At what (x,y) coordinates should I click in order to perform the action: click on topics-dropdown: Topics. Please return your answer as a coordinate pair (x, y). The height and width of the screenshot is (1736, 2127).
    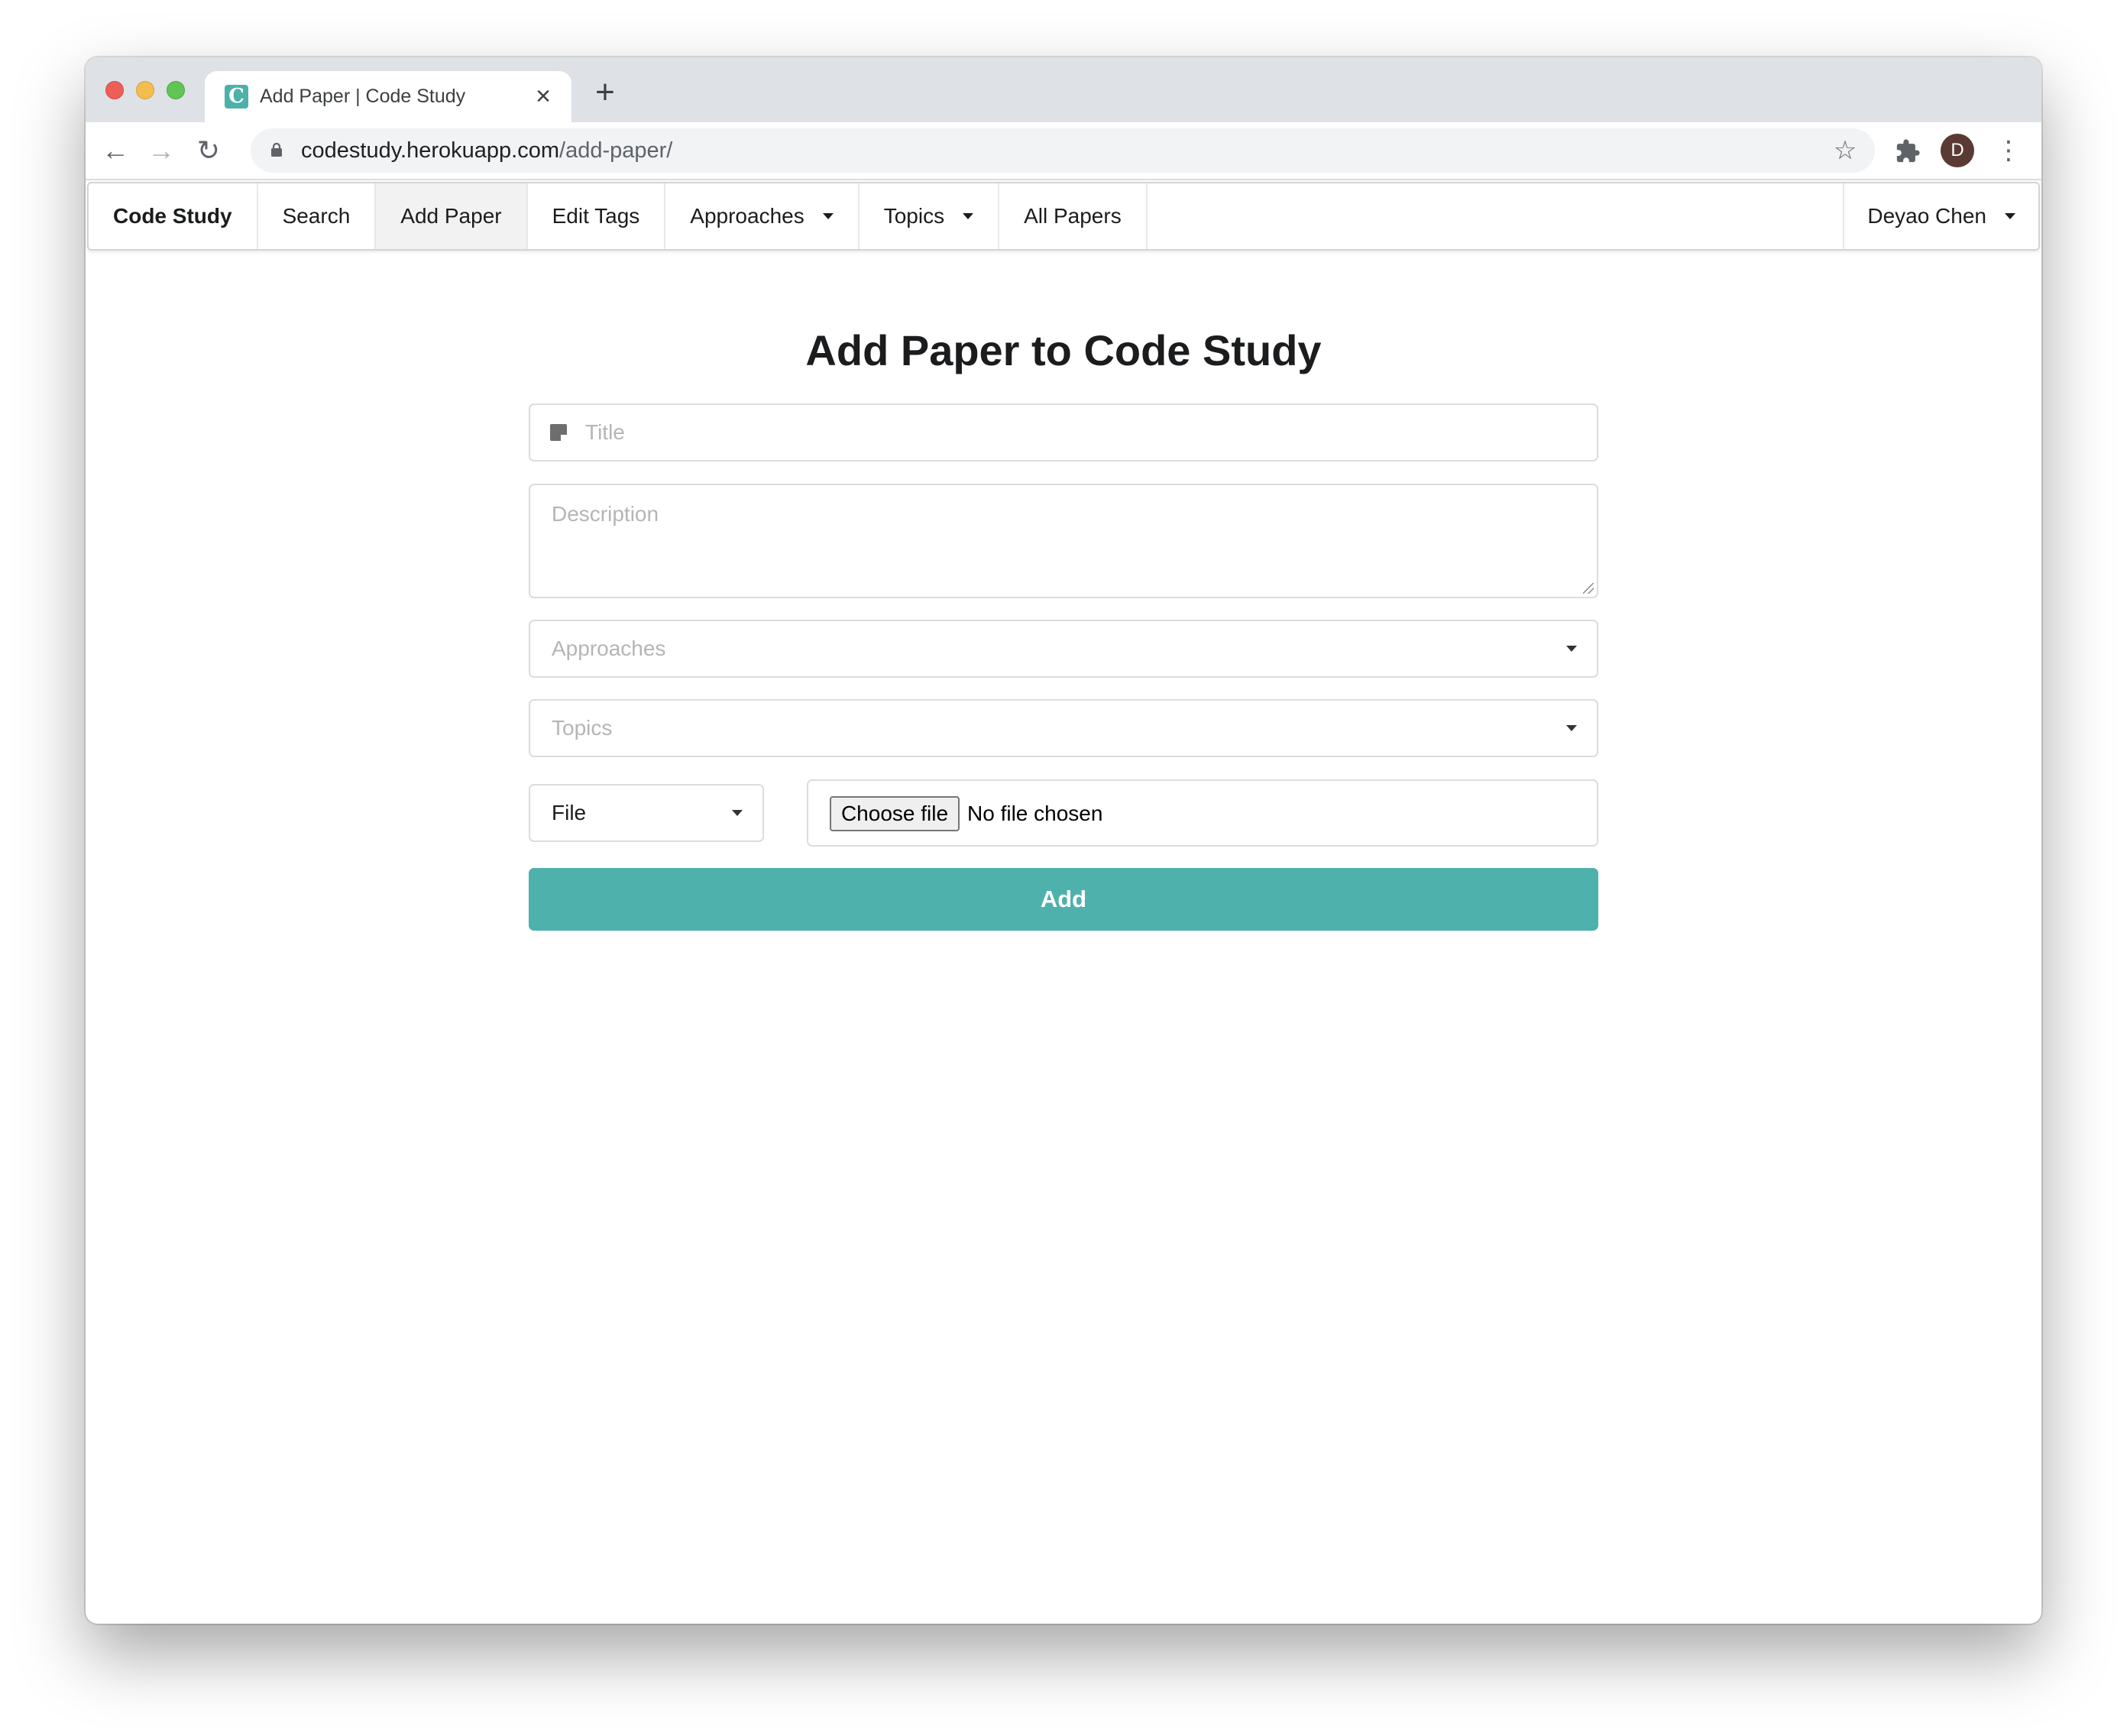
    Looking at the image, I should click on (1063, 728).